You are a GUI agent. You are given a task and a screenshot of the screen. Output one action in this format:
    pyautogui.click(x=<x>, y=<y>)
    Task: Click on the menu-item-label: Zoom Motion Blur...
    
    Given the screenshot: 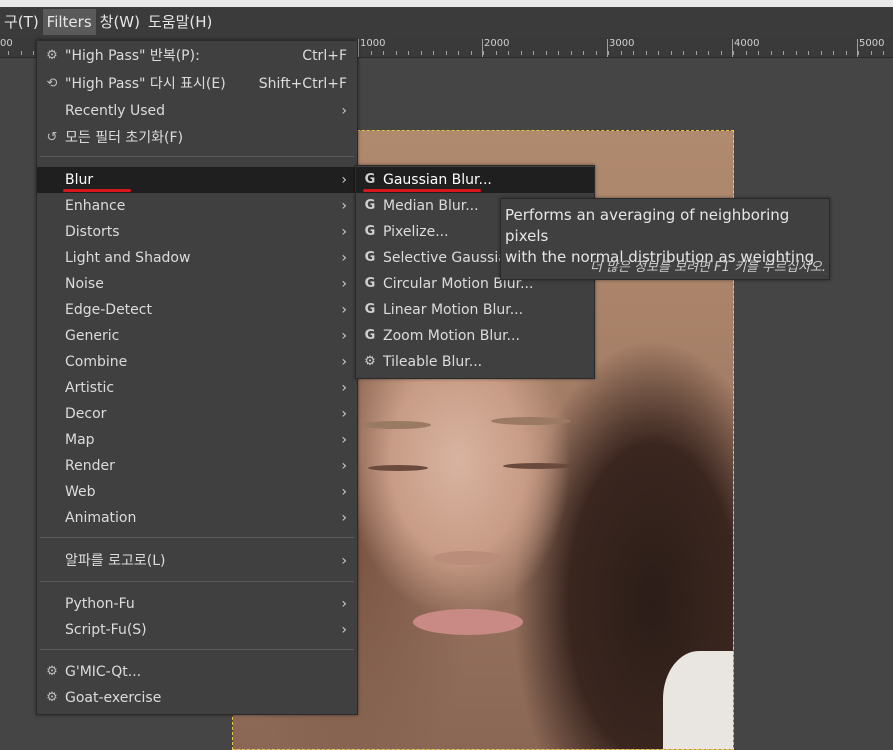 What is the action you would take?
    pyautogui.click(x=451, y=336)
    